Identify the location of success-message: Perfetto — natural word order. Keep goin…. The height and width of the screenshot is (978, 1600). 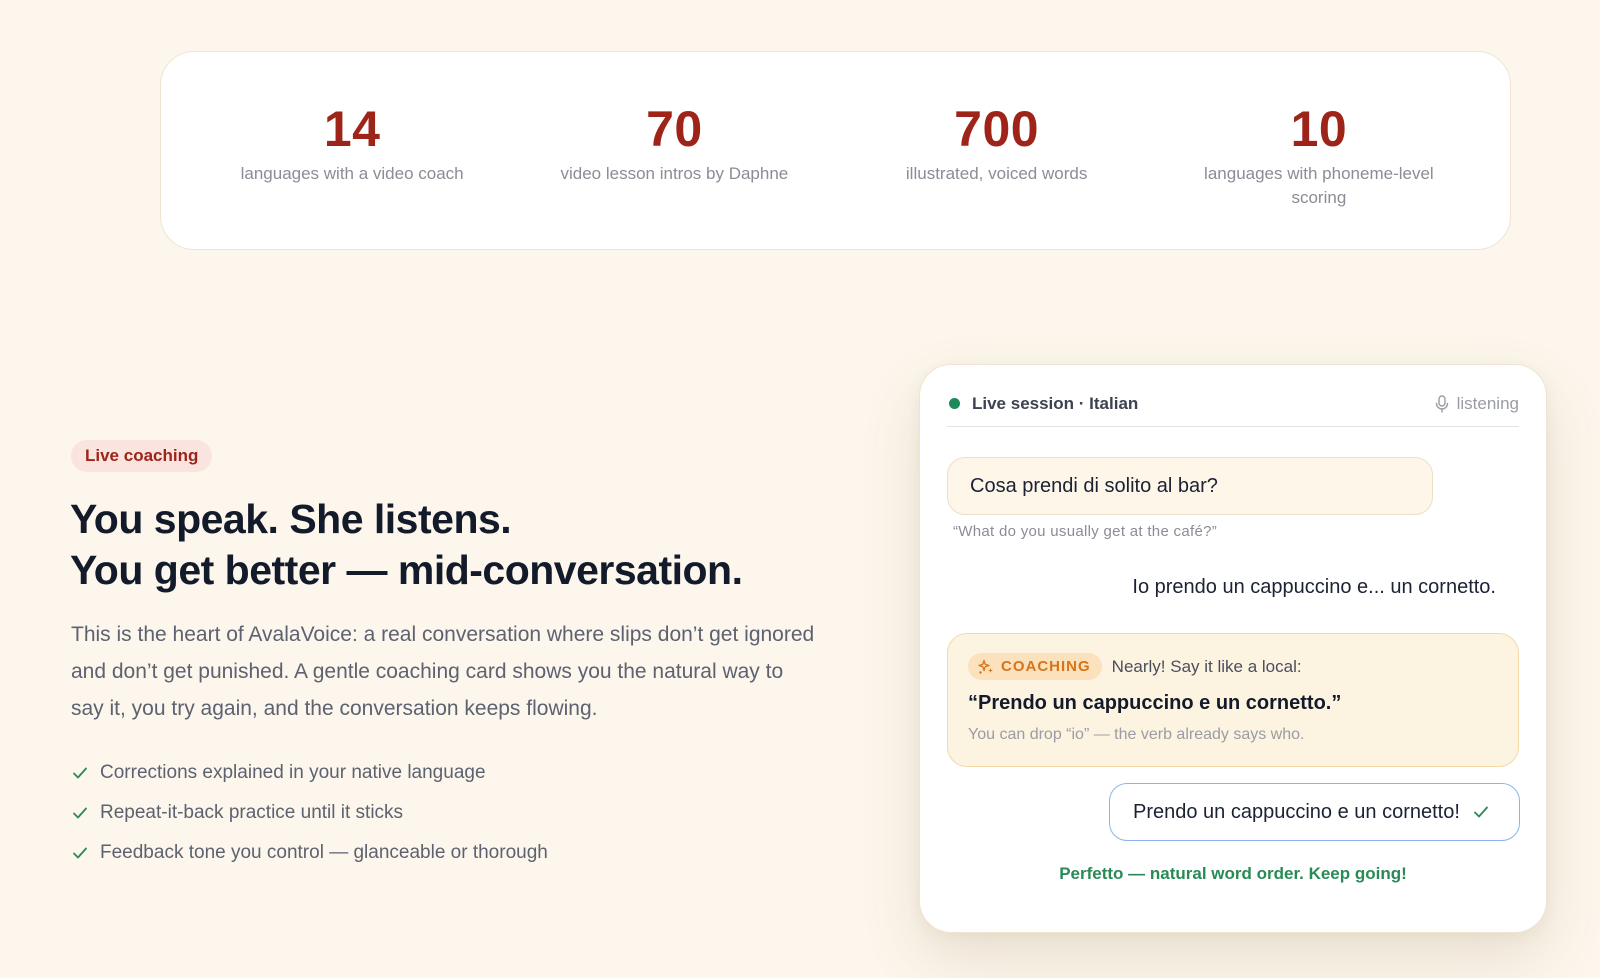
(1233, 873).